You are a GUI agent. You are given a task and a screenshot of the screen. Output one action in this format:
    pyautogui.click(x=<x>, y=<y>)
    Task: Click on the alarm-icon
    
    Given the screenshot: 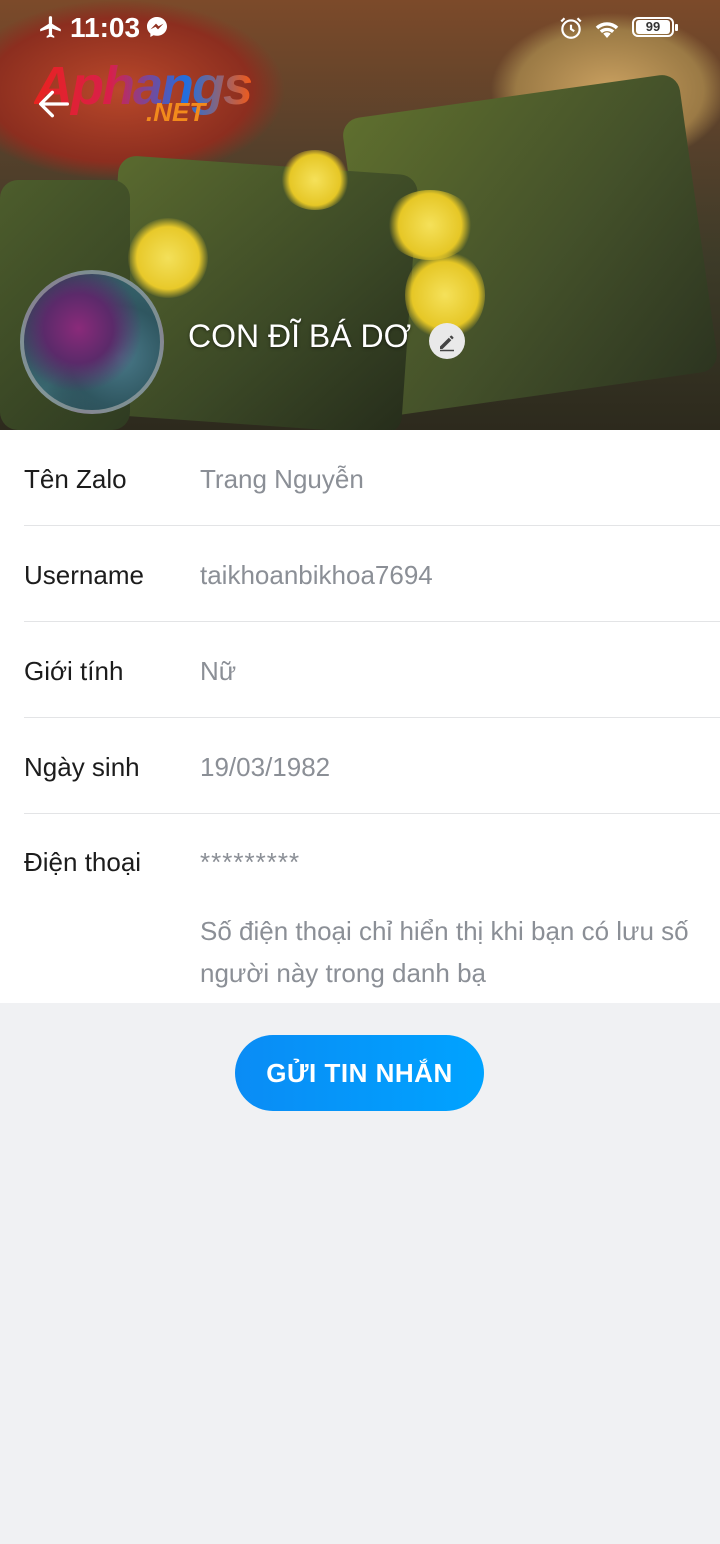 What is the action you would take?
    pyautogui.click(x=571, y=28)
    